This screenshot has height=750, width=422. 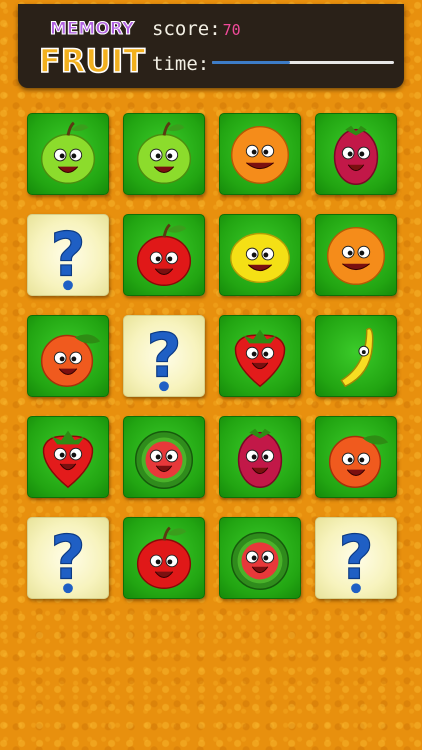 I want to click on banana-icon, so click(x=357, y=357).